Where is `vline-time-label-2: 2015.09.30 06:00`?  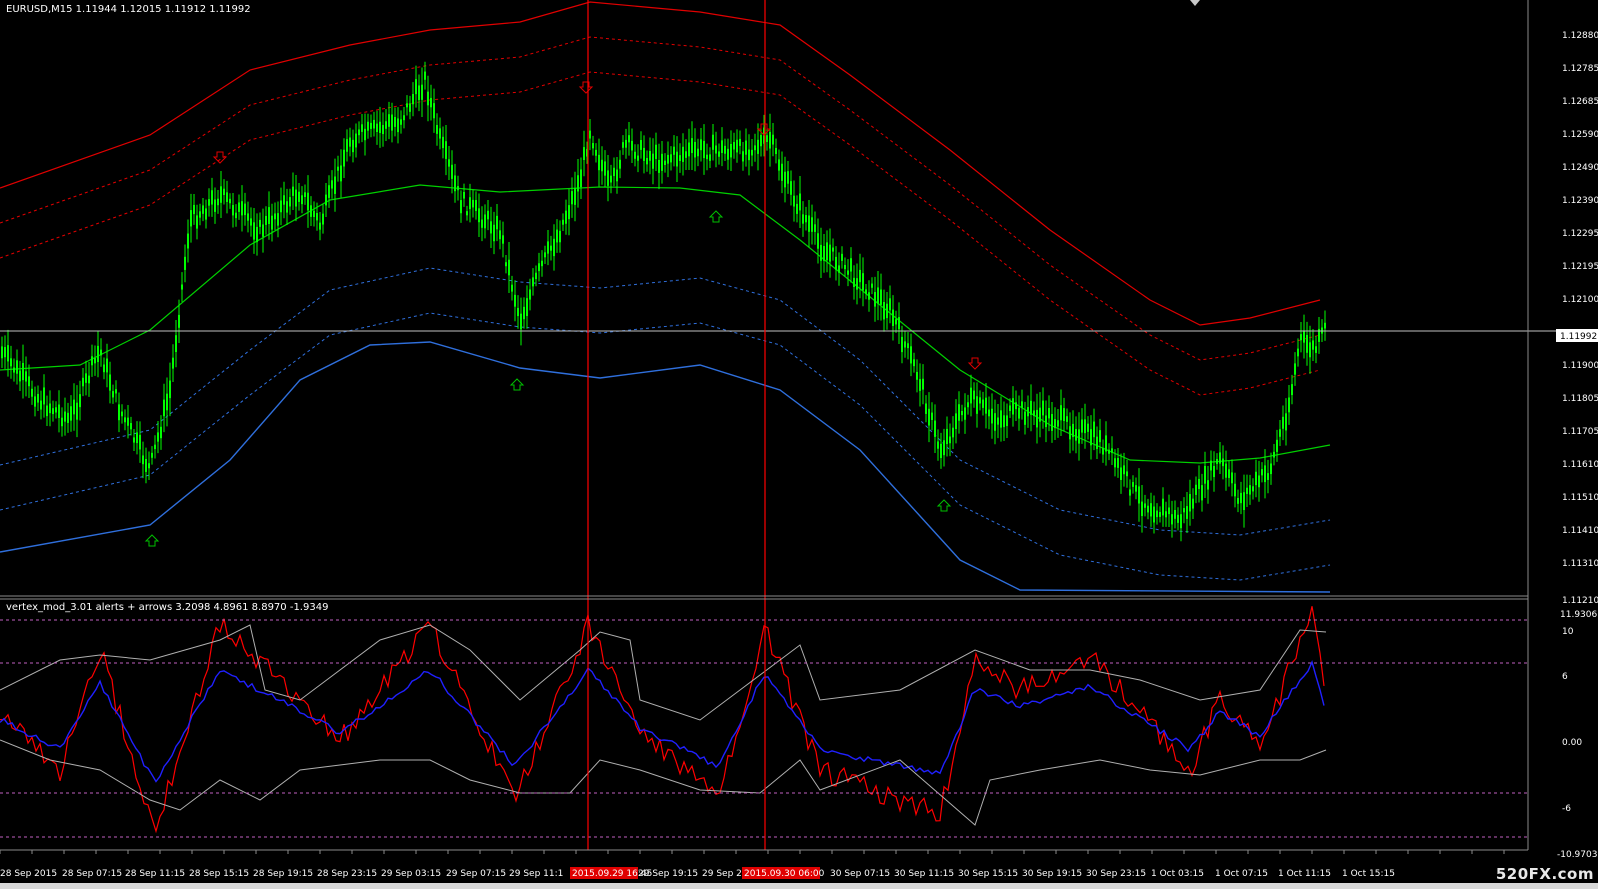 vline-time-label-2: 2015.09.30 06:00 is located at coordinates (784, 874).